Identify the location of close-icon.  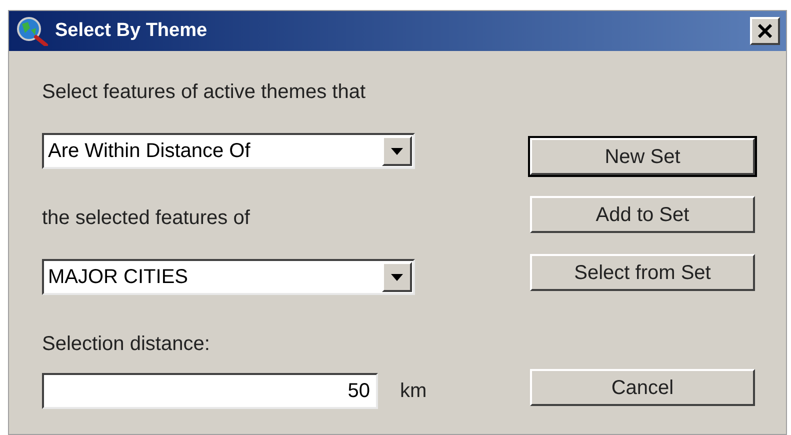
(765, 31).